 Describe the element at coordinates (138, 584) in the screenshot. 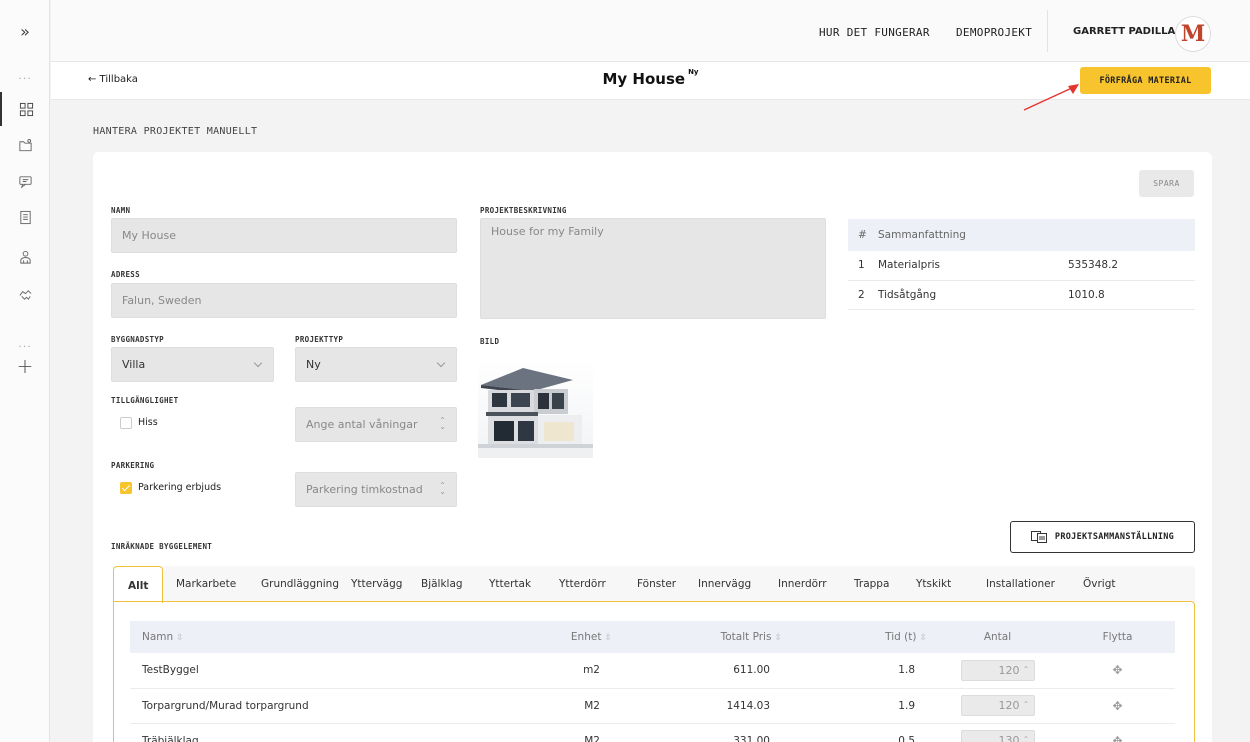

I see `tab-allt: Allt` at that location.